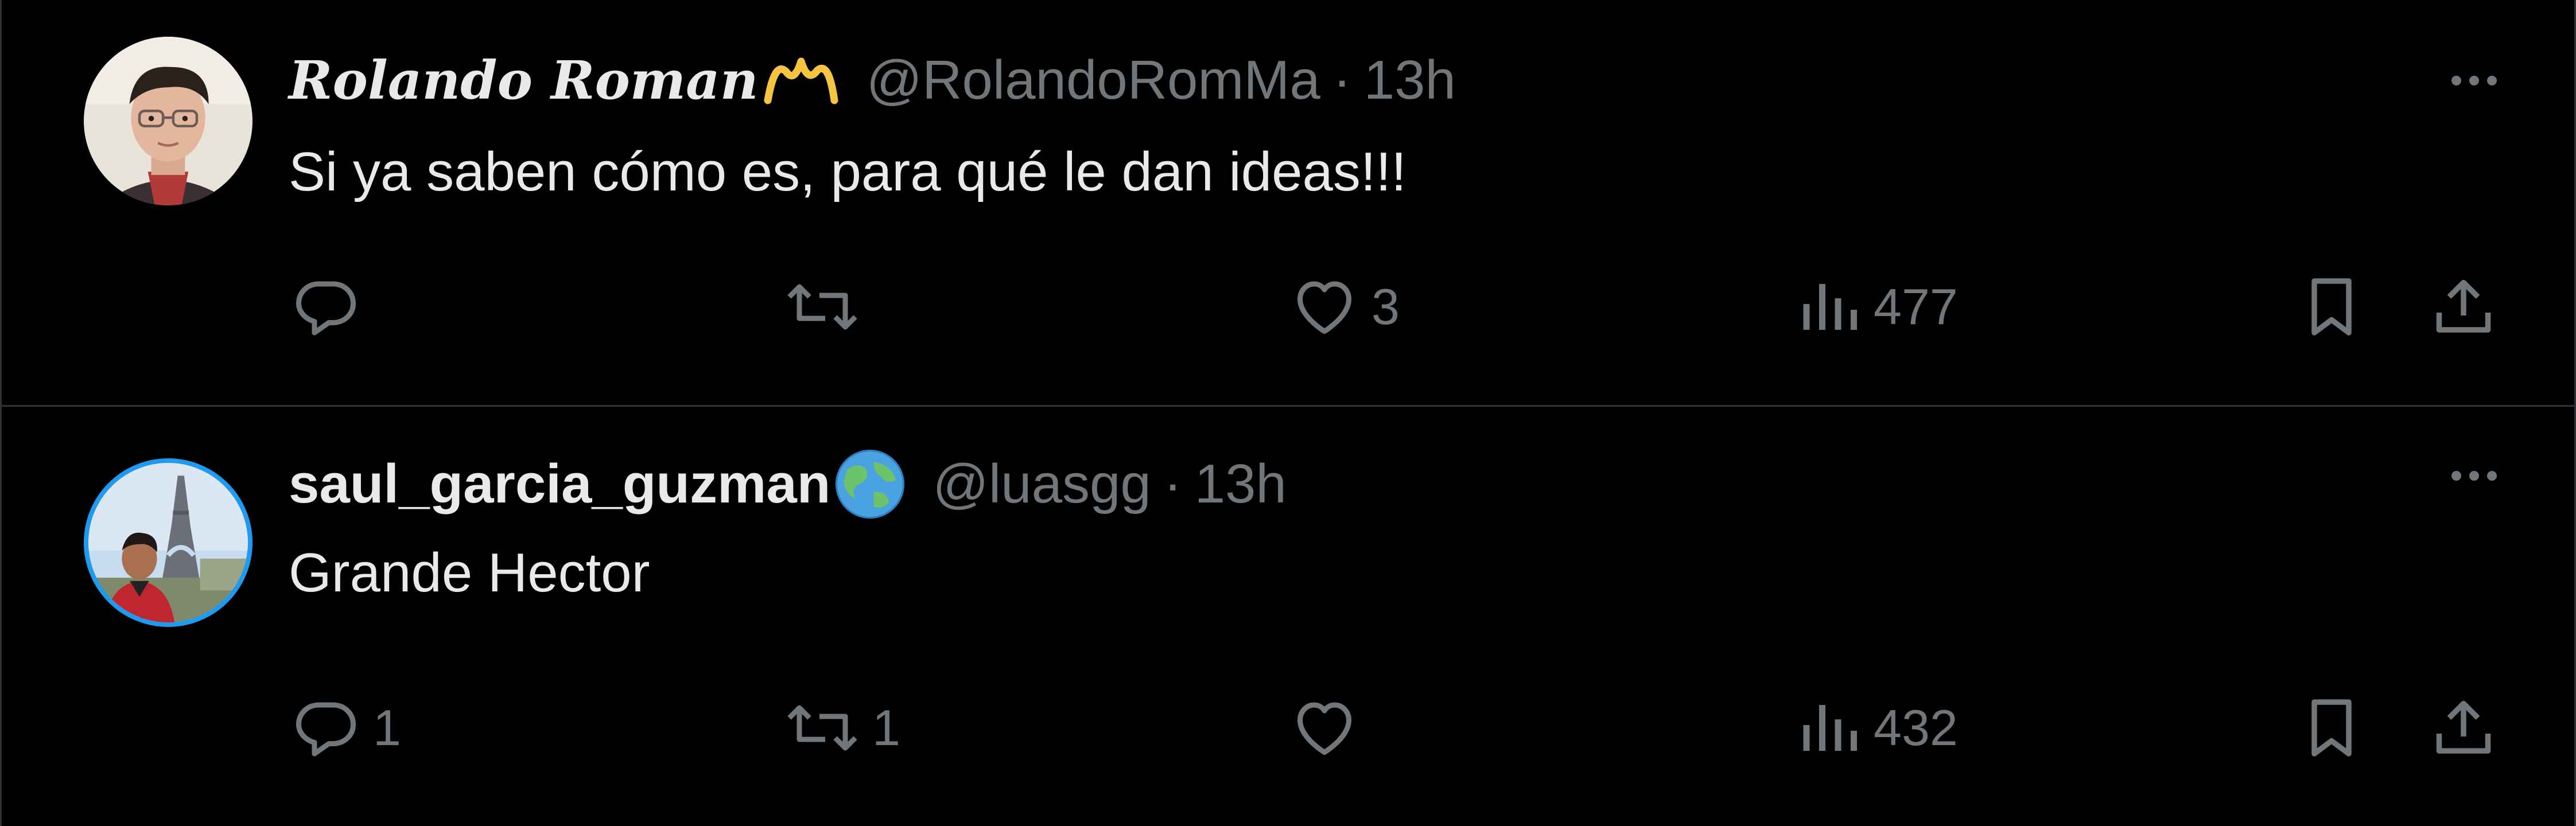 This screenshot has width=2576, height=826. I want to click on like-button: 3, so click(1345, 307).